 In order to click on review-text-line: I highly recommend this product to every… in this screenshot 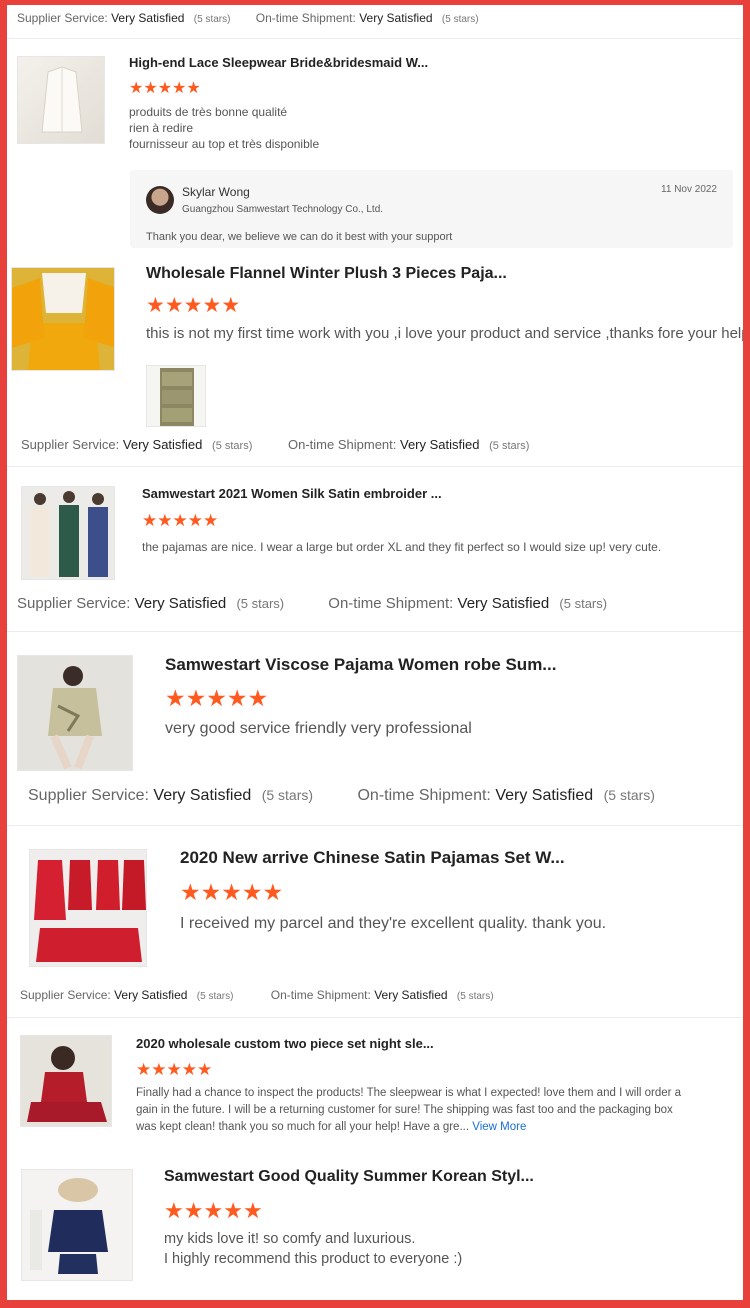, I will do `click(313, 1259)`.